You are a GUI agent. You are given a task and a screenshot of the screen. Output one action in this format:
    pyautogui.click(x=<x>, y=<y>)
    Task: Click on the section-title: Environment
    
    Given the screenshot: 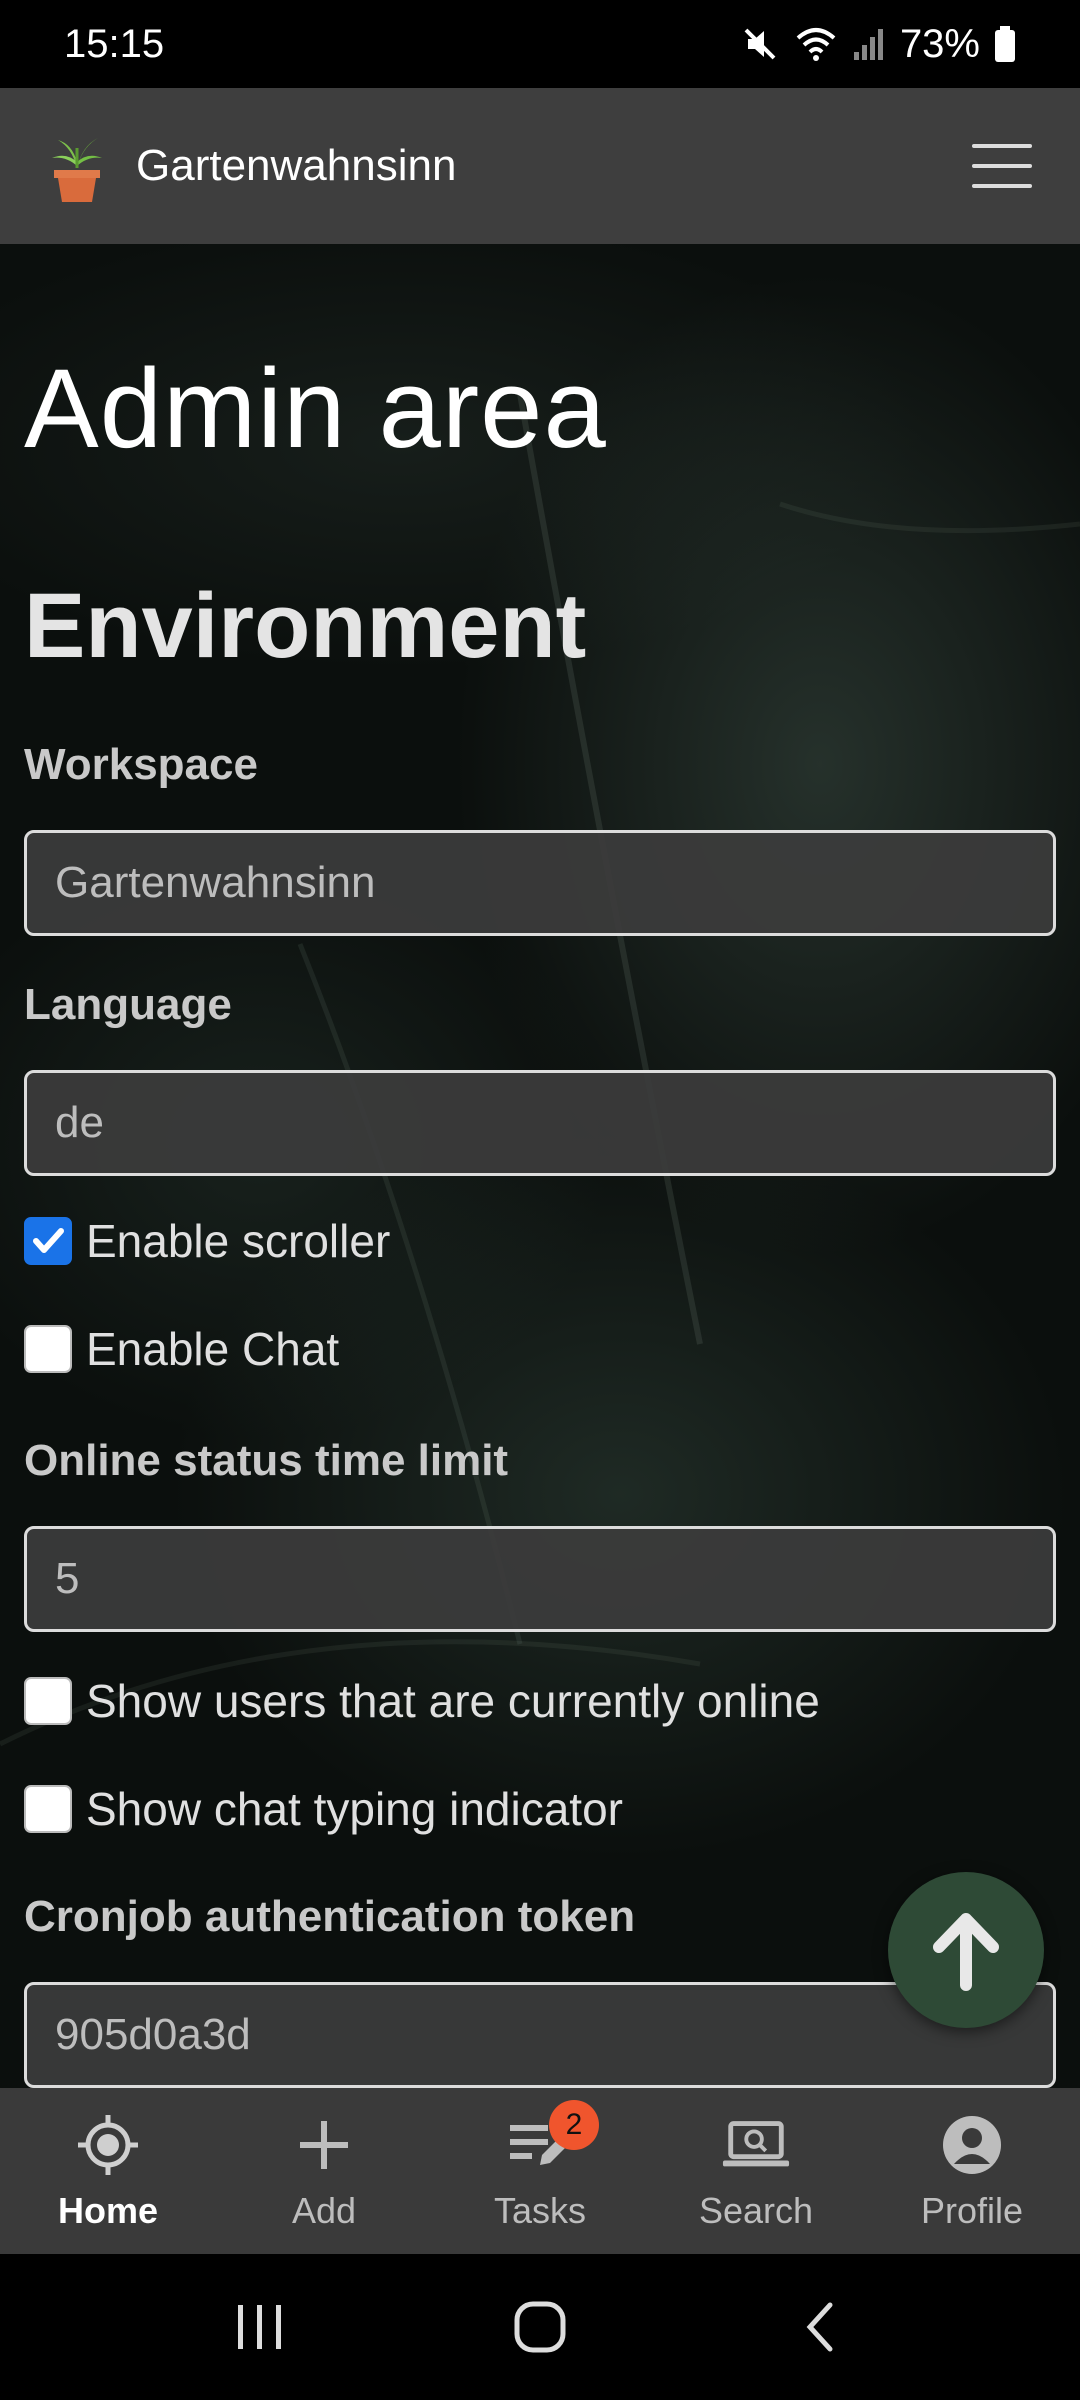 What is the action you would take?
    pyautogui.click(x=305, y=626)
    